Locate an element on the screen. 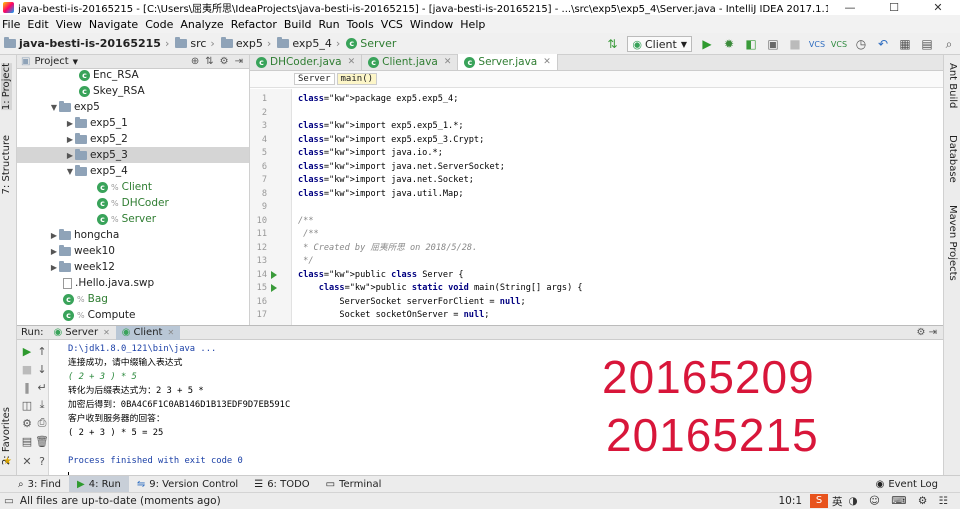  tree-item-client: c% Client is located at coordinates (133, 187).